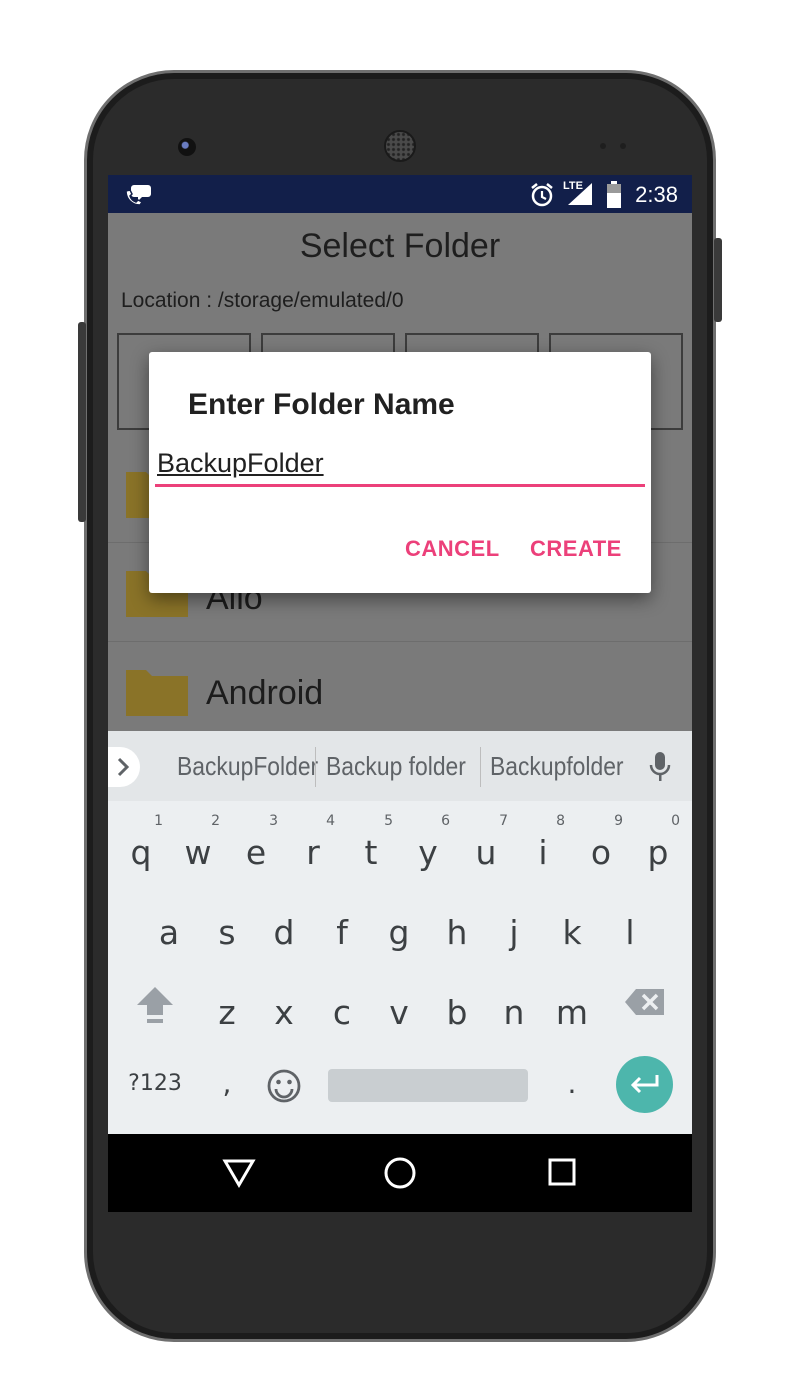 Image resolution: width=800 pixels, height=1387 pixels. I want to click on key-j: j, so click(514, 926).